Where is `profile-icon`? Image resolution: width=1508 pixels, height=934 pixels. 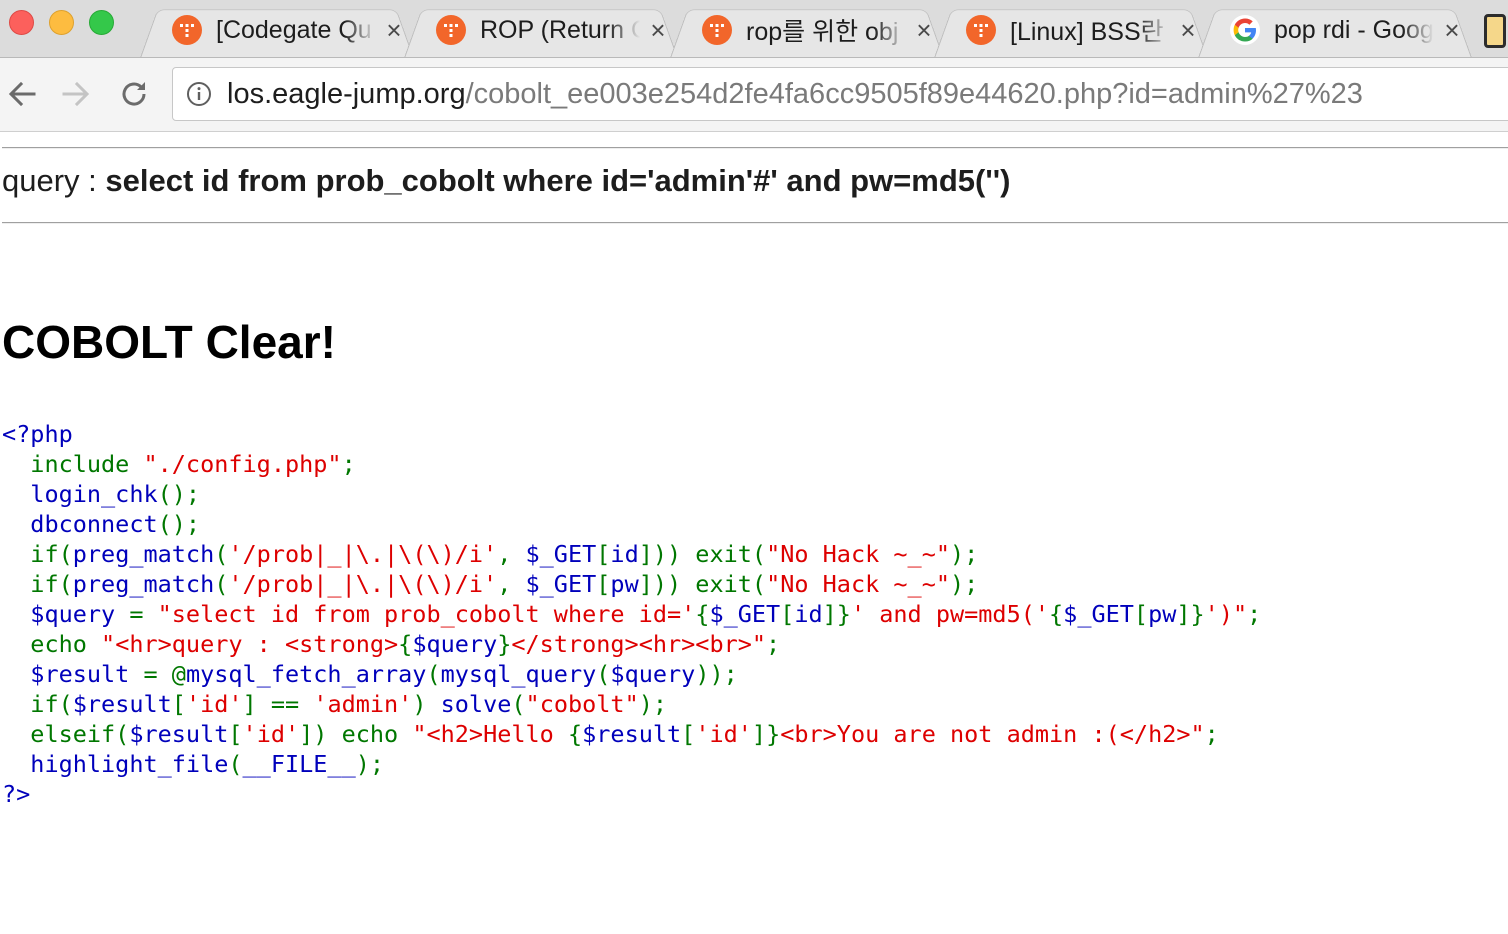 profile-icon is located at coordinates (1495, 31).